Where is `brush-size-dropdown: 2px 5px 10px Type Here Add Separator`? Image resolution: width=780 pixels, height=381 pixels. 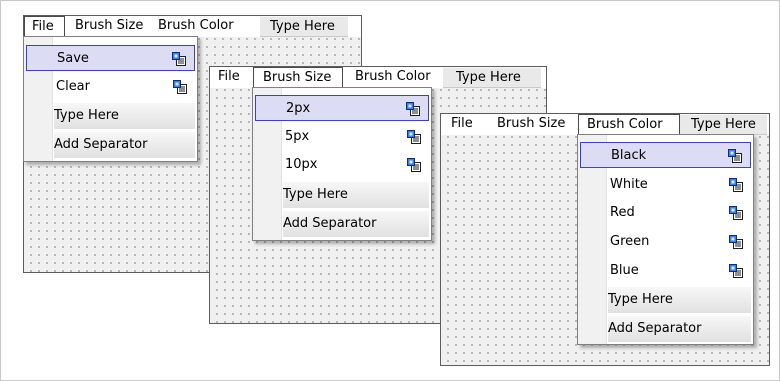 brush-size-dropdown: 2px 5px 10px Type Here Add Separator is located at coordinates (342, 164).